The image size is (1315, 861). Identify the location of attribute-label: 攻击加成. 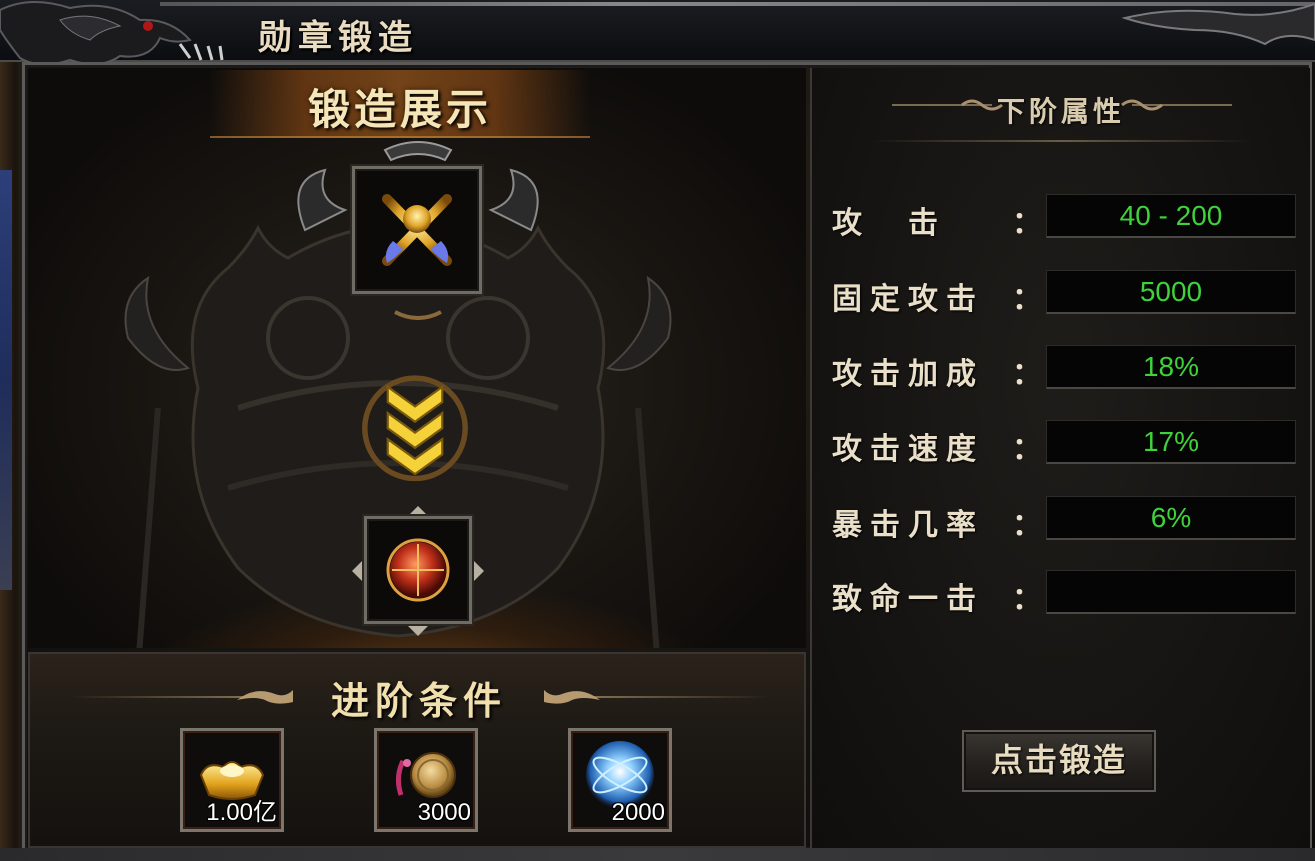
(908, 374).